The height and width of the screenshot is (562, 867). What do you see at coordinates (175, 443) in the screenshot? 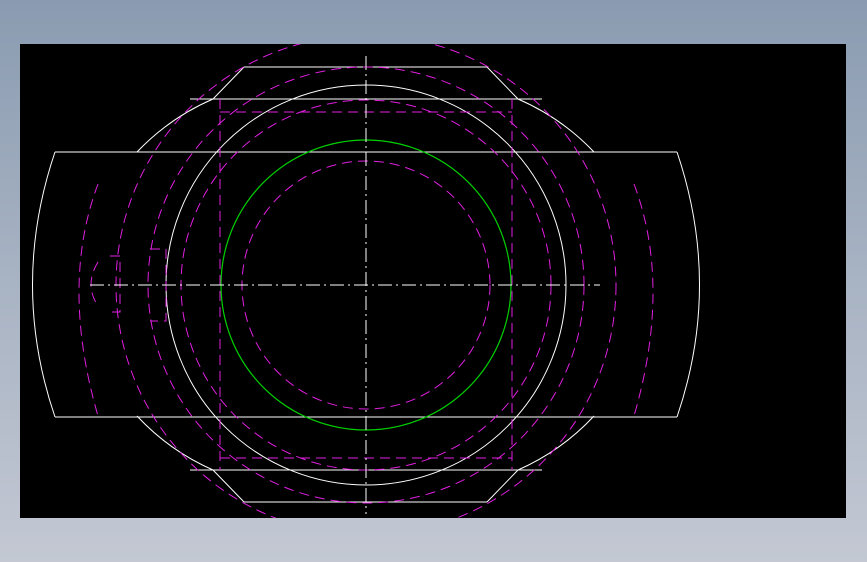
I see `outer-sphere-arc-bl` at bounding box center [175, 443].